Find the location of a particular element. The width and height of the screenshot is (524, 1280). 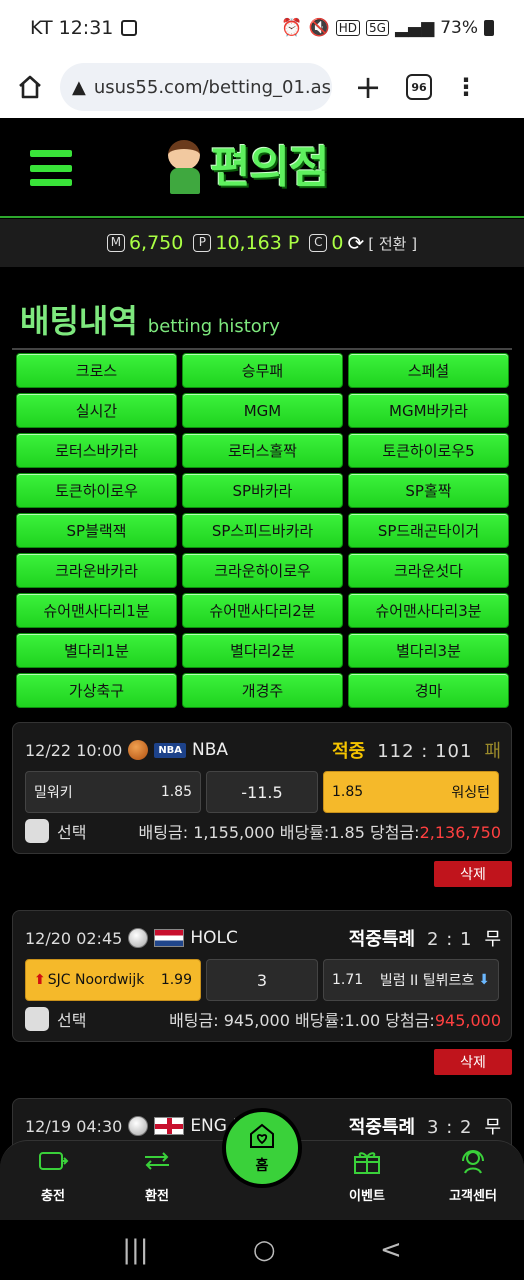

home-odd-button: 밀워키 1.85 is located at coordinates (113, 792).